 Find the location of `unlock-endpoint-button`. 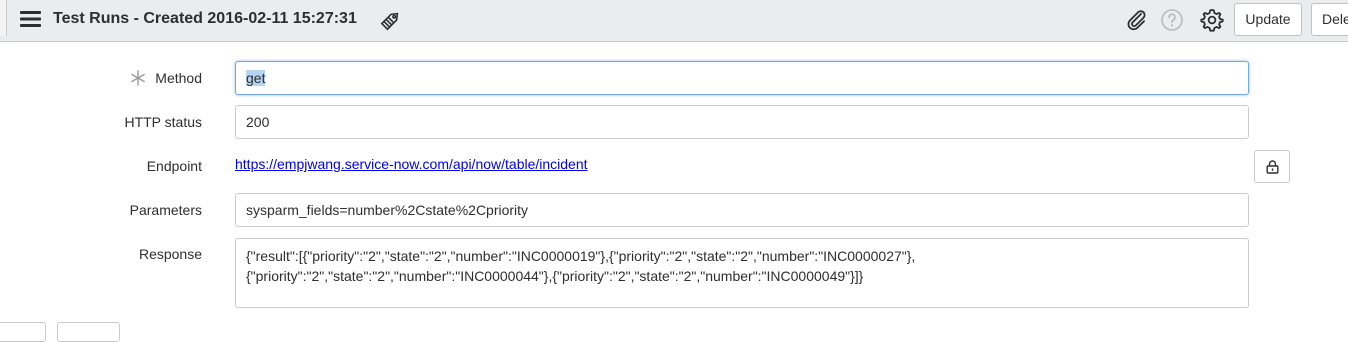

unlock-endpoint-button is located at coordinates (1272, 166).